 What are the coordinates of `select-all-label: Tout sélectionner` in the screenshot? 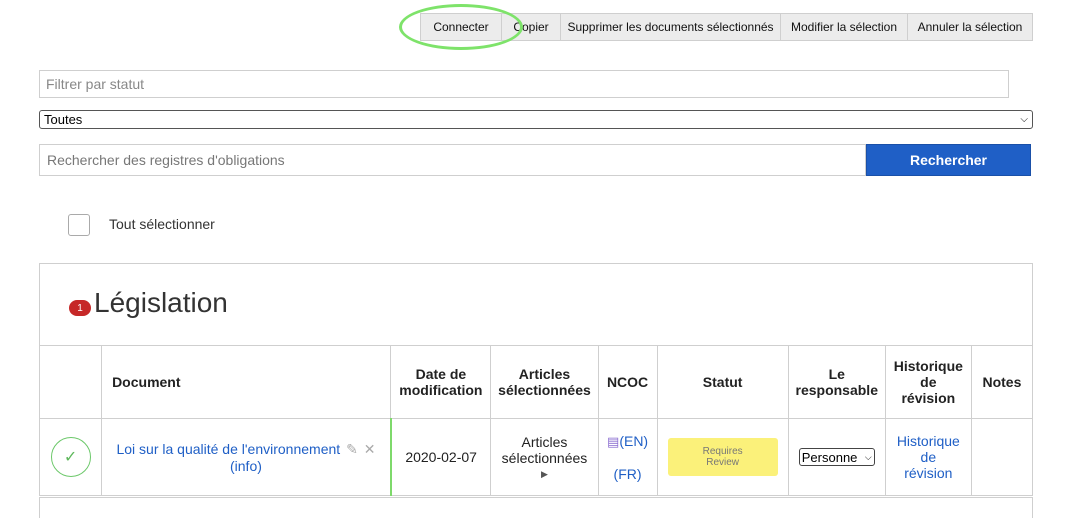 It's located at (162, 224).